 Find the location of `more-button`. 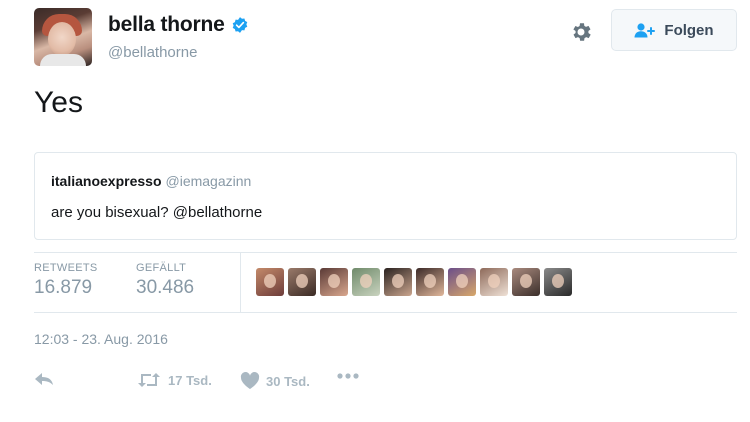

more-button is located at coordinates (348, 376).